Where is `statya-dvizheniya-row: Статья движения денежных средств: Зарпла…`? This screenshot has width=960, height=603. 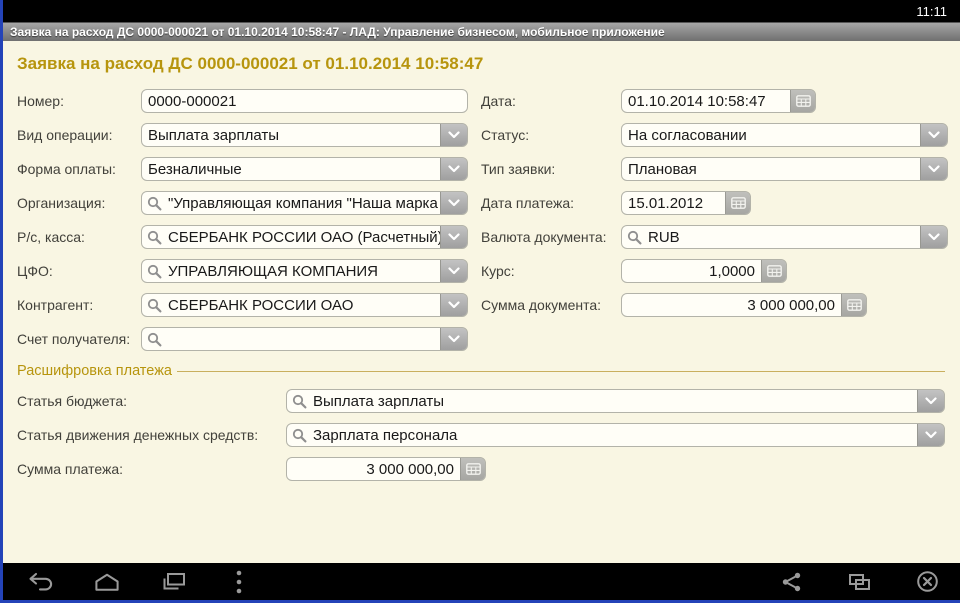 statya-dvizheniya-row: Статья движения денежных средств: Зарпла… is located at coordinates (481, 435).